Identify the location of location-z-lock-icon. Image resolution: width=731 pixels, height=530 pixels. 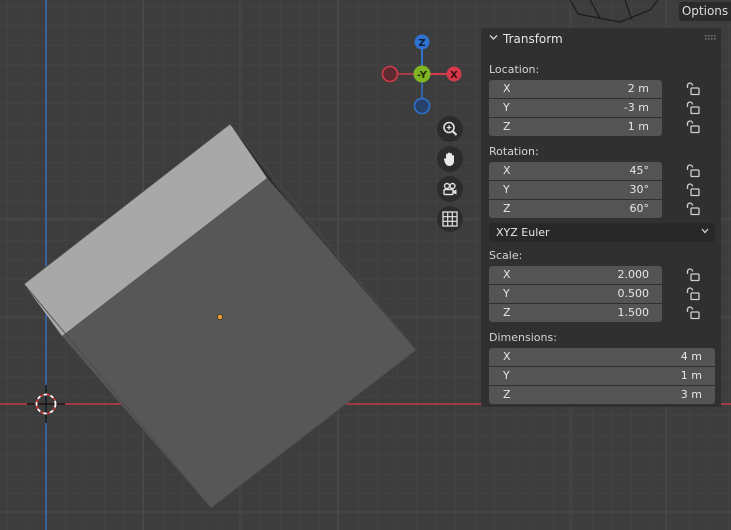
(693, 127).